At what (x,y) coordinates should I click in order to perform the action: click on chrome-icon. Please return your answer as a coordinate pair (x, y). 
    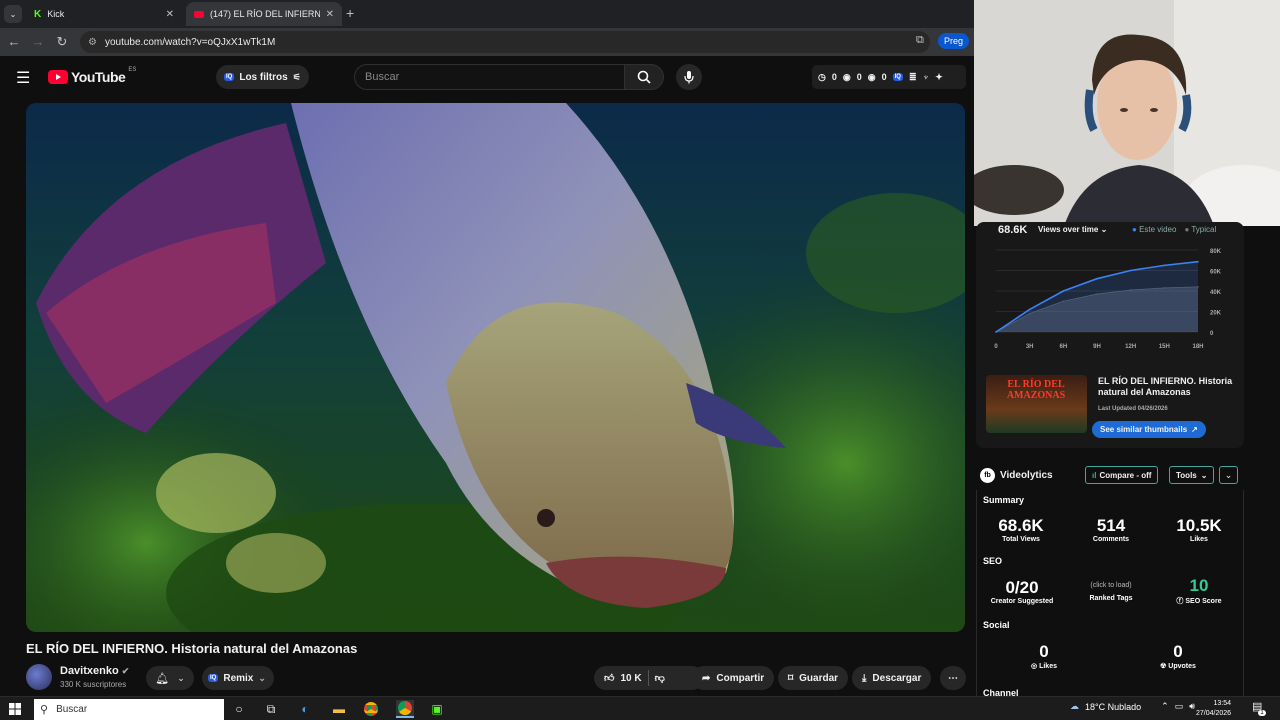
    Looking at the image, I should click on (371, 709).